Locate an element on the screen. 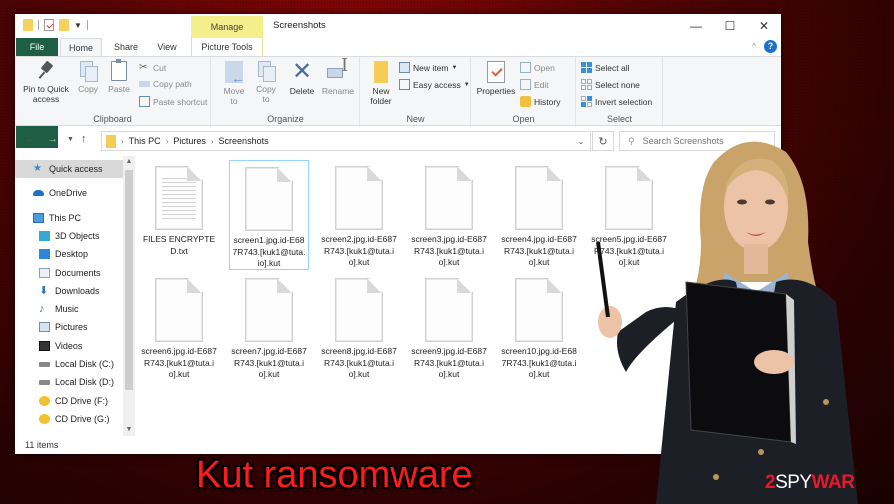 The height and width of the screenshot is (504, 894). tab-view: View is located at coordinates (167, 47).